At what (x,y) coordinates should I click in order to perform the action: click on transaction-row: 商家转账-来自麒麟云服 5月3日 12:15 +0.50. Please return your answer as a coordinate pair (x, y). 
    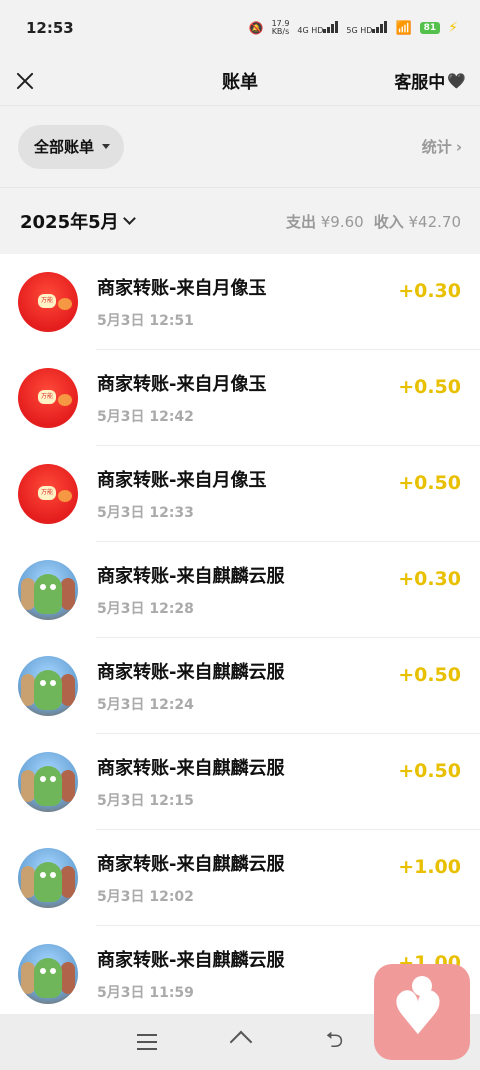
    Looking at the image, I should click on (240, 782).